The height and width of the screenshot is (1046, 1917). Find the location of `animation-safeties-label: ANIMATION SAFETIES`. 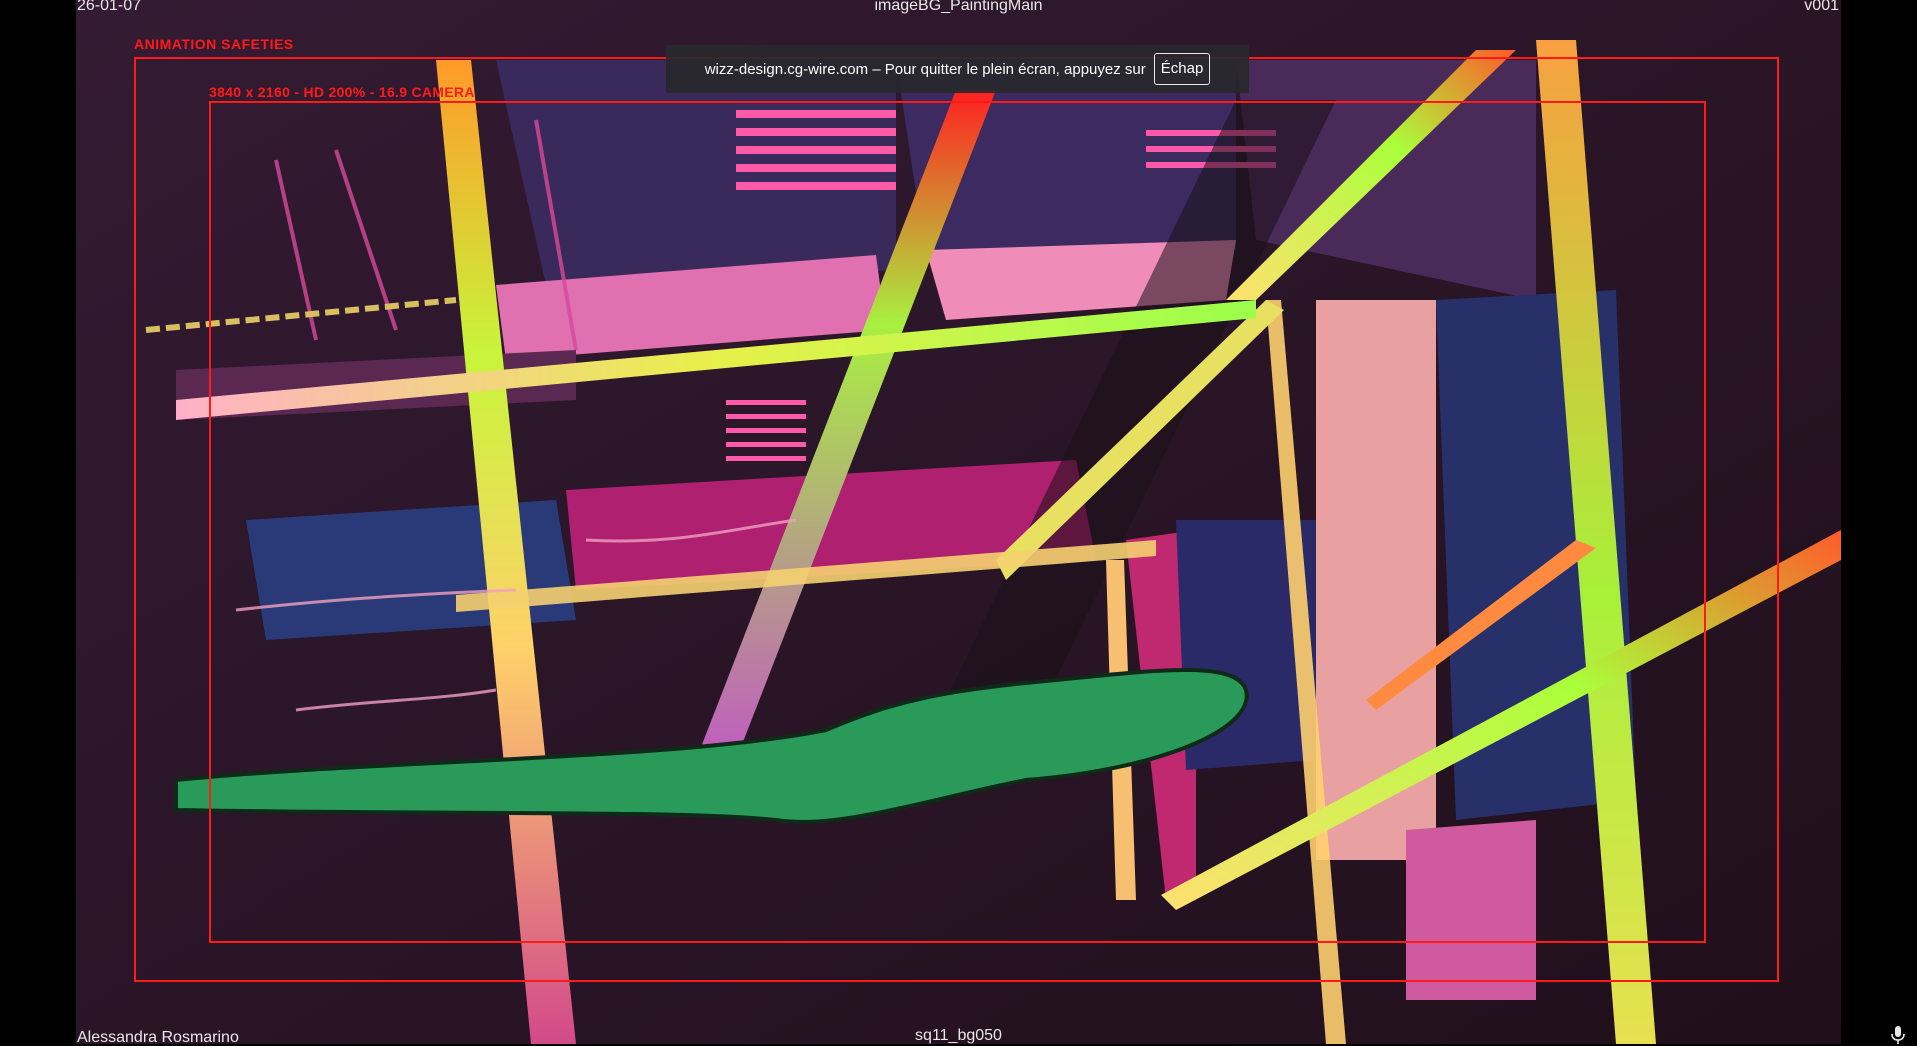

animation-safeties-label: ANIMATION SAFETIES is located at coordinates (214, 44).